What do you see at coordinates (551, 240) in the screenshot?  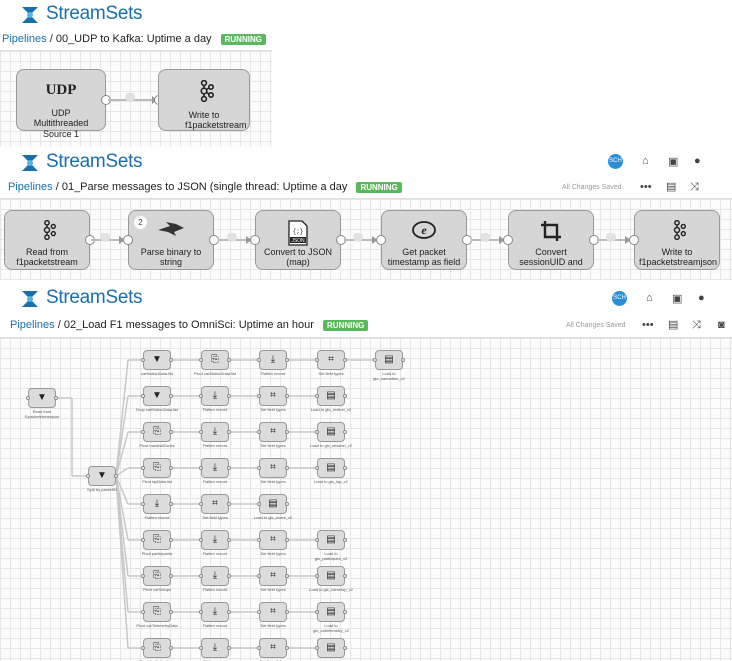 I see `stage-field-type-converter: Convert sessionUID and` at bounding box center [551, 240].